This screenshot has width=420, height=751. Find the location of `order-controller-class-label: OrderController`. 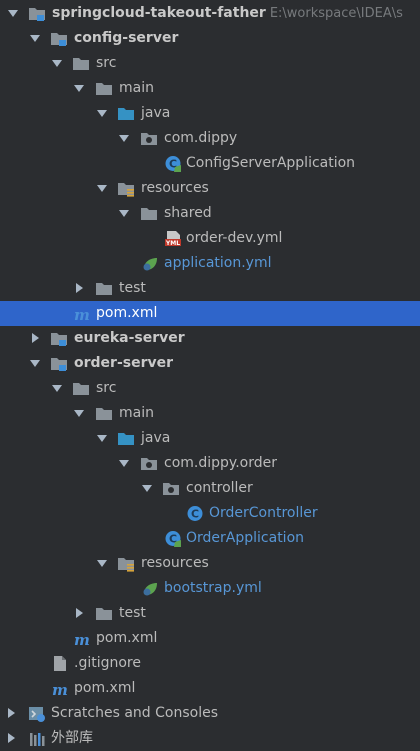

order-controller-class-label: OrderController is located at coordinates (263, 513).